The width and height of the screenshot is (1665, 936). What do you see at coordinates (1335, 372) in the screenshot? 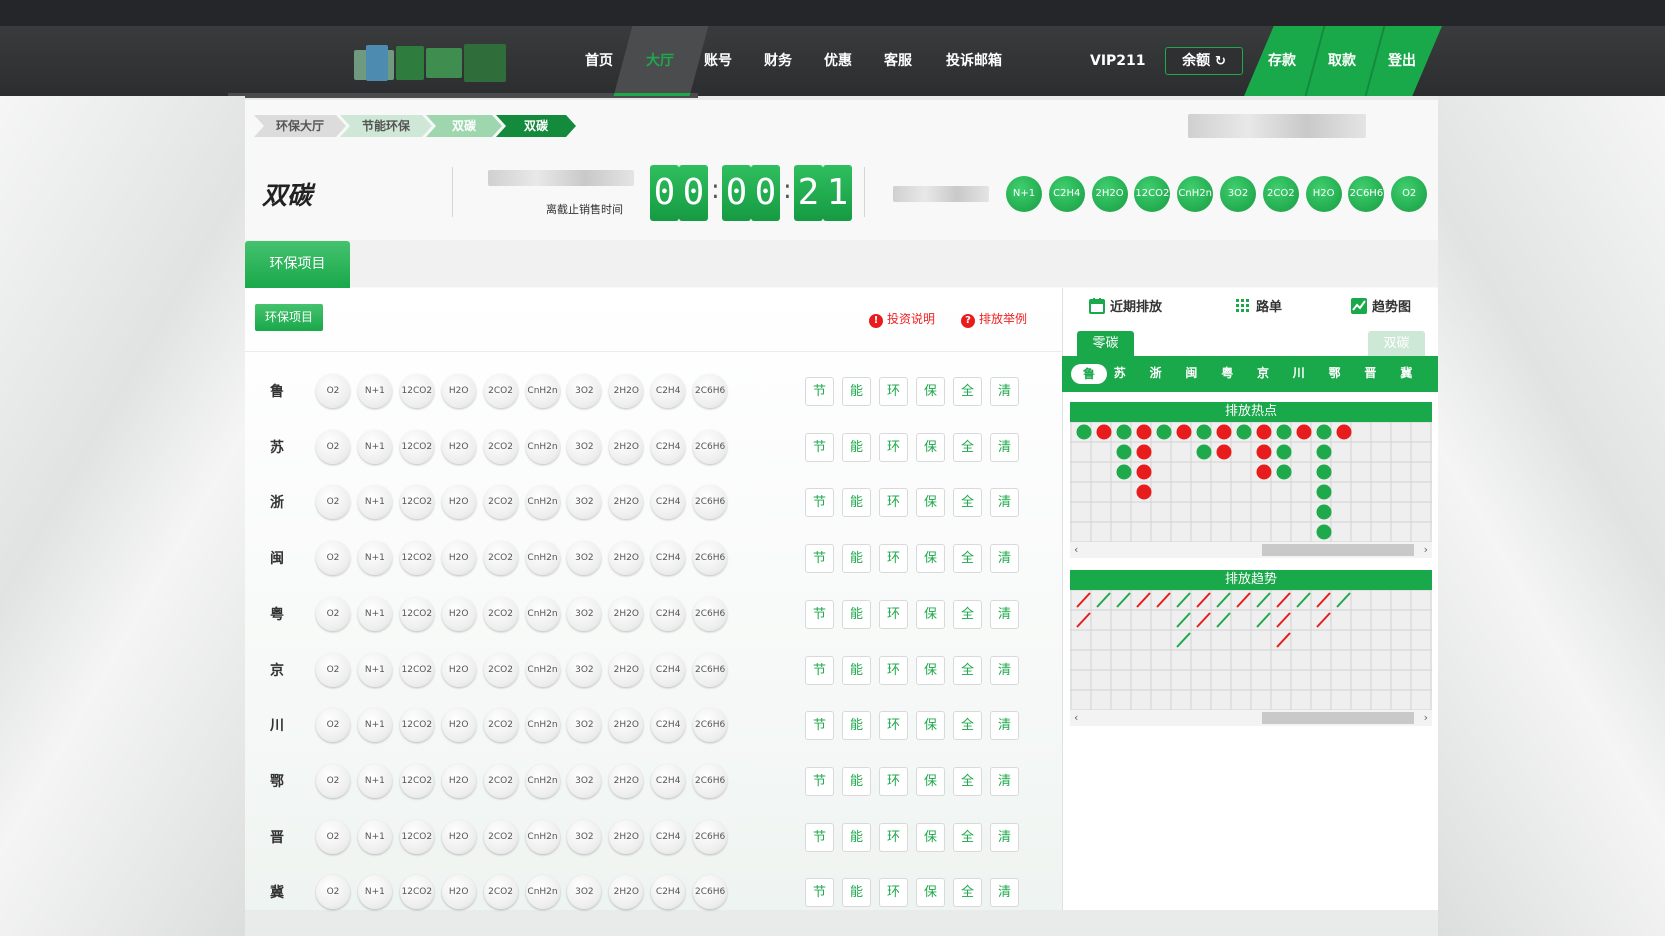
I see `province-tab: 鄂` at bounding box center [1335, 372].